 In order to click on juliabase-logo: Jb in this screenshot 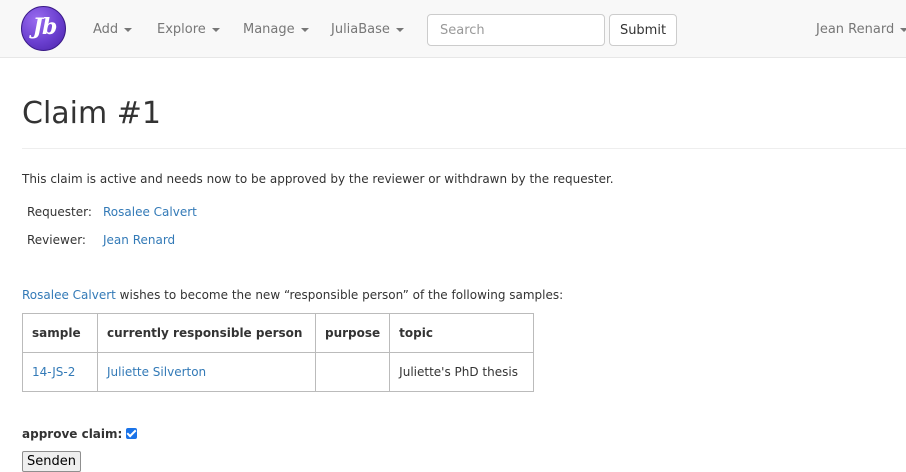, I will do `click(43, 28)`.